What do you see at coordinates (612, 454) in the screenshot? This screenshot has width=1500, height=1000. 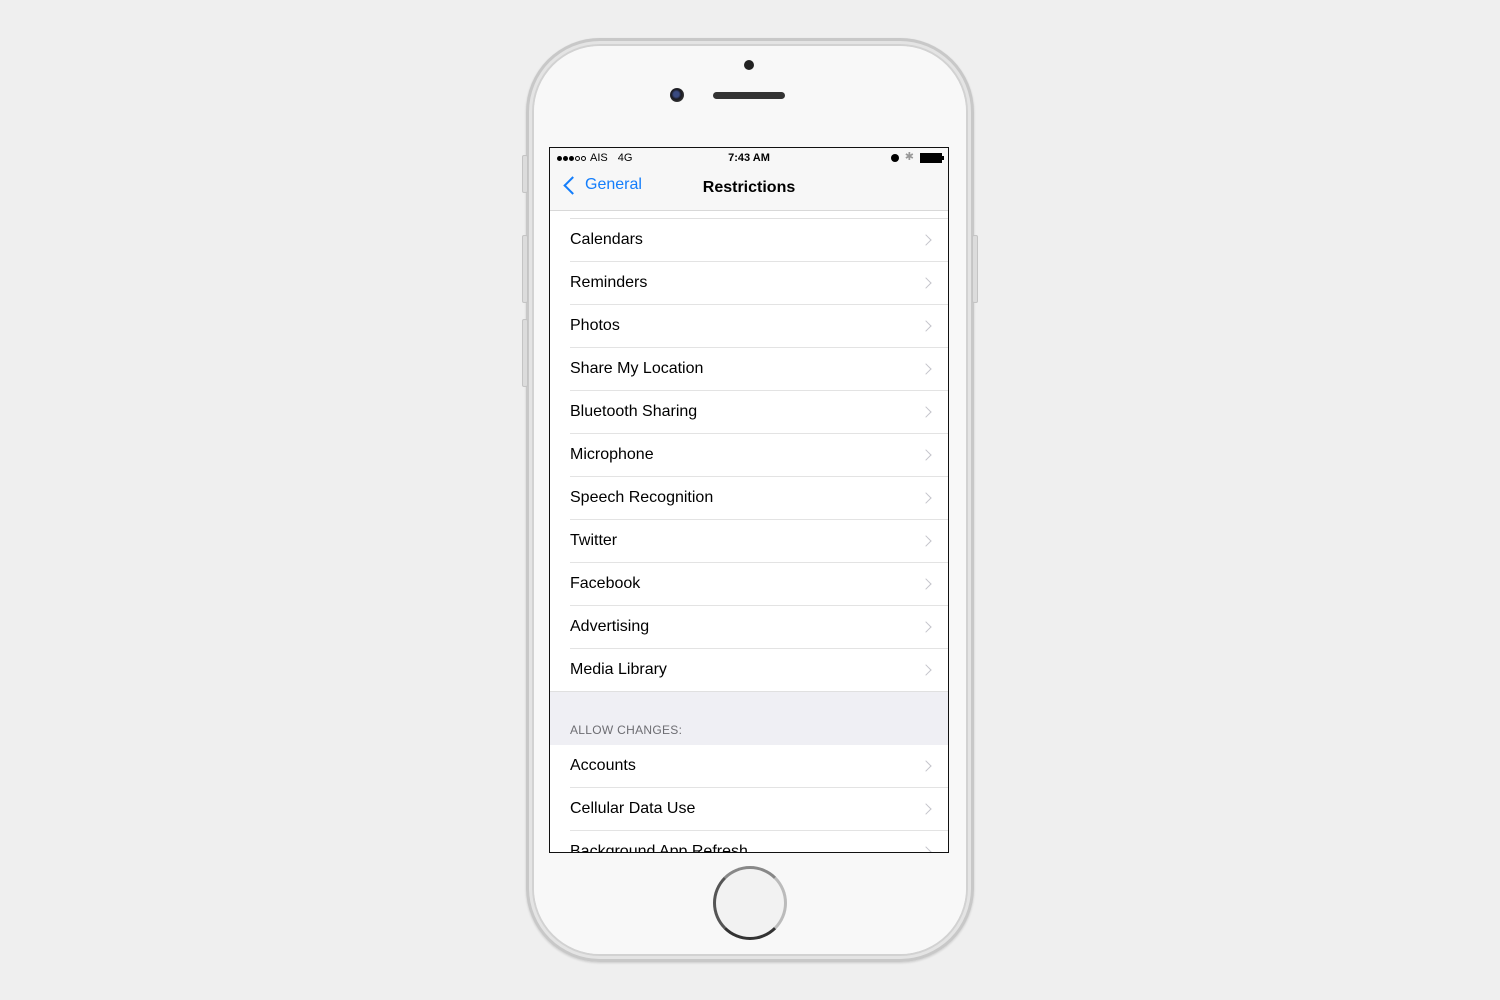 I see `list-item-label: Microphone` at bounding box center [612, 454].